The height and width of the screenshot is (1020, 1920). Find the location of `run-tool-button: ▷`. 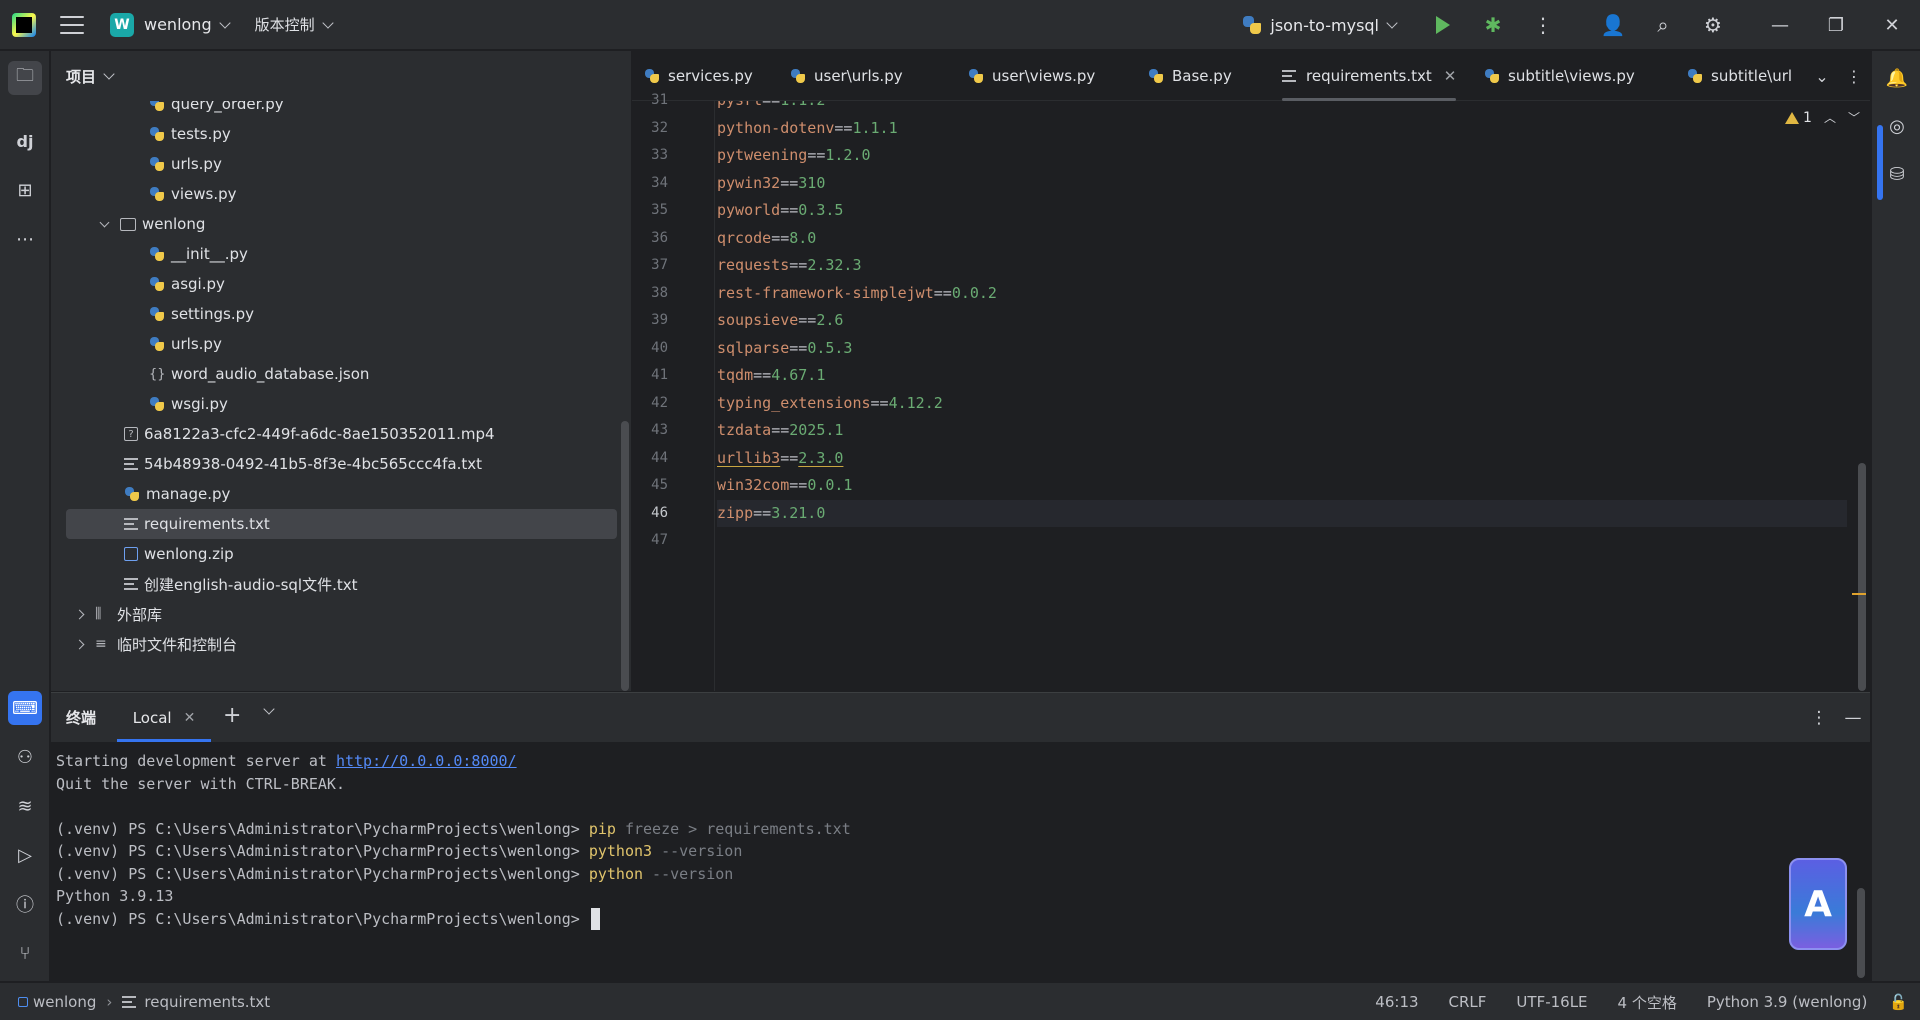

run-tool-button: ▷ is located at coordinates (25, 855).